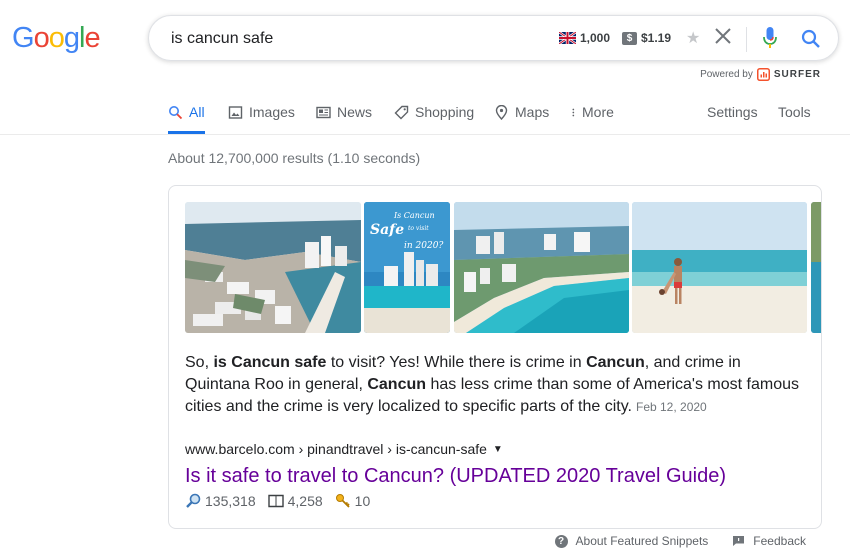 This screenshot has width=850, height=560. What do you see at coordinates (501, 112) in the screenshot?
I see `map-pin-icon` at bounding box center [501, 112].